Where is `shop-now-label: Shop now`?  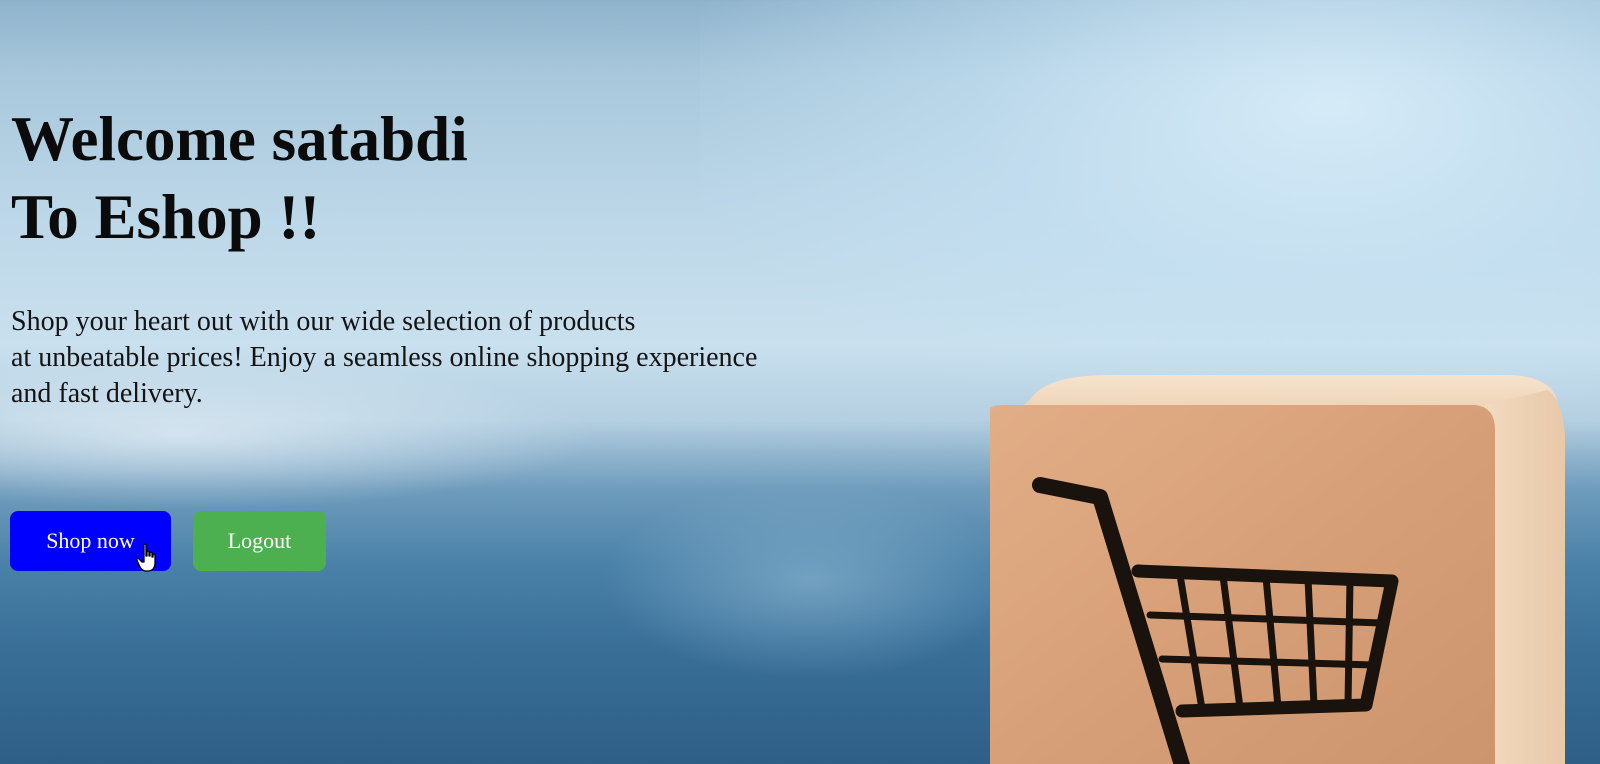
shop-now-label: Shop now is located at coordinates (90, 540).